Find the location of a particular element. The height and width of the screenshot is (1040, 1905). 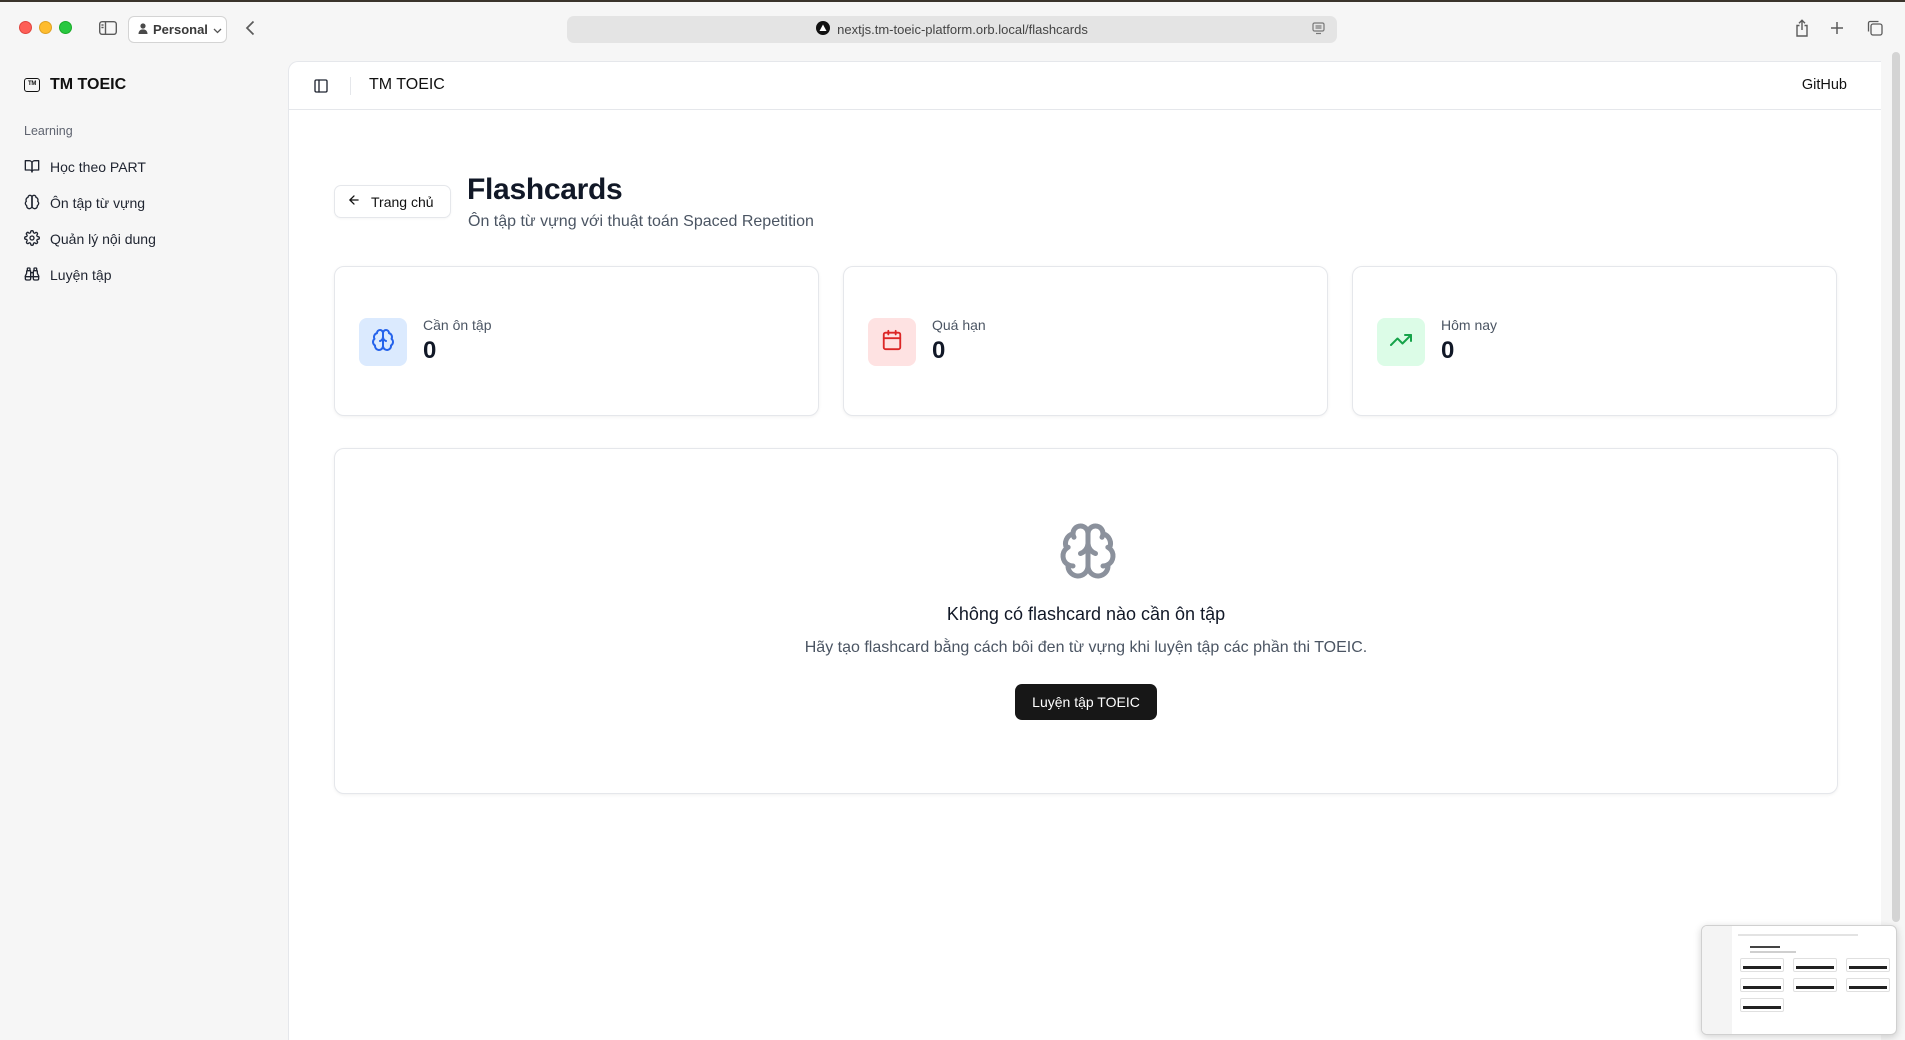

share-icon is located at coordinates (1802, 28).